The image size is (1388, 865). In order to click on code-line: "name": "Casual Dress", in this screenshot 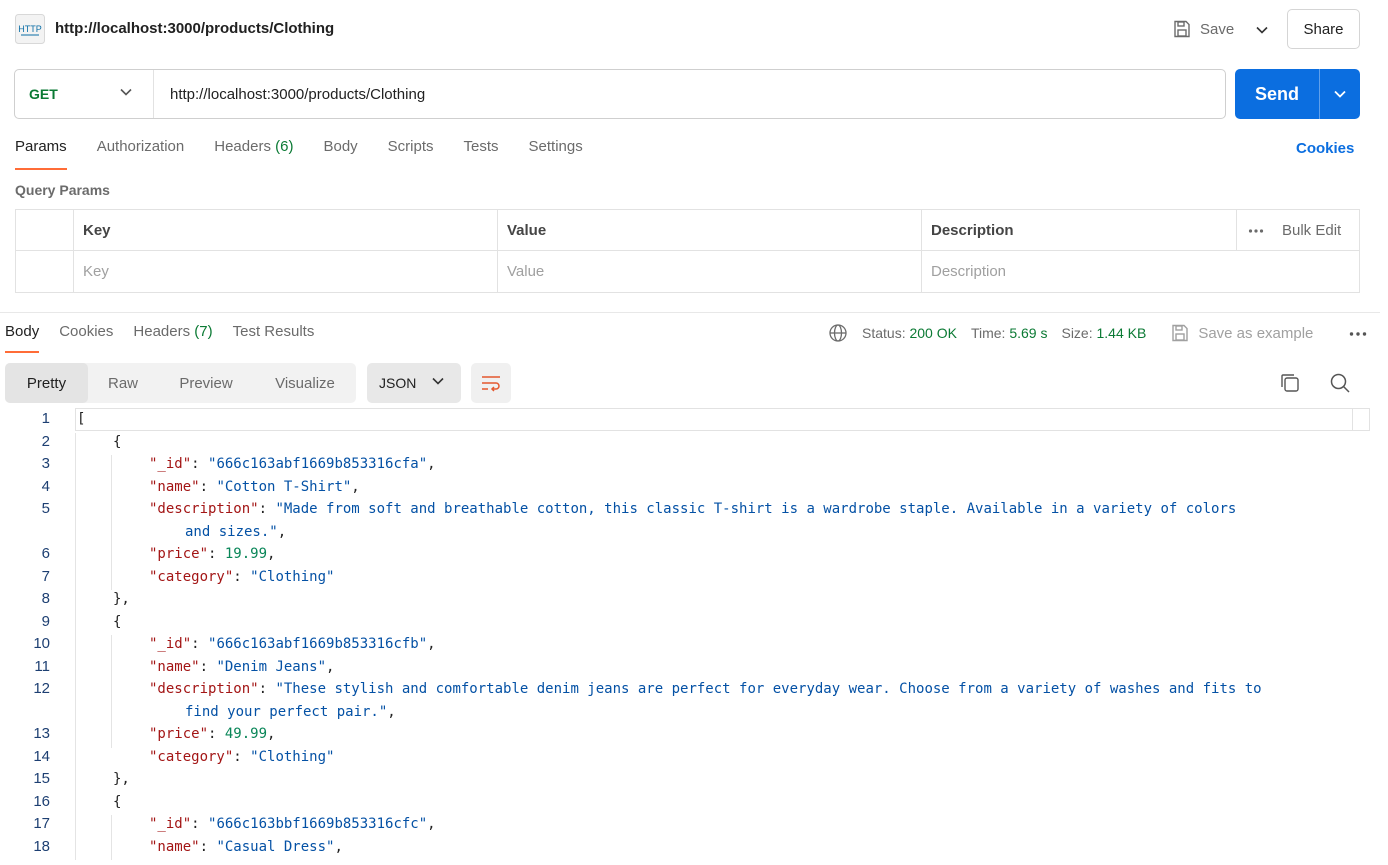, I will do `click(246, 847)`.